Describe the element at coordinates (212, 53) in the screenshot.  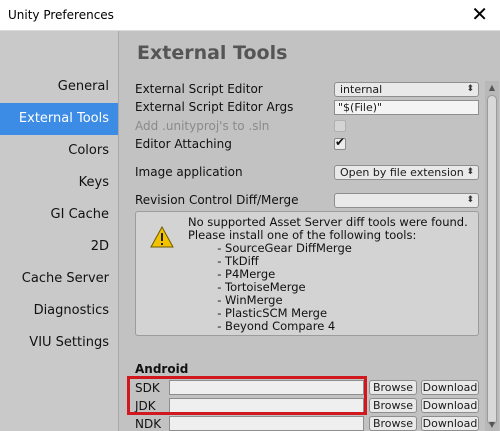
I see `page-title: External Tools` at that location.